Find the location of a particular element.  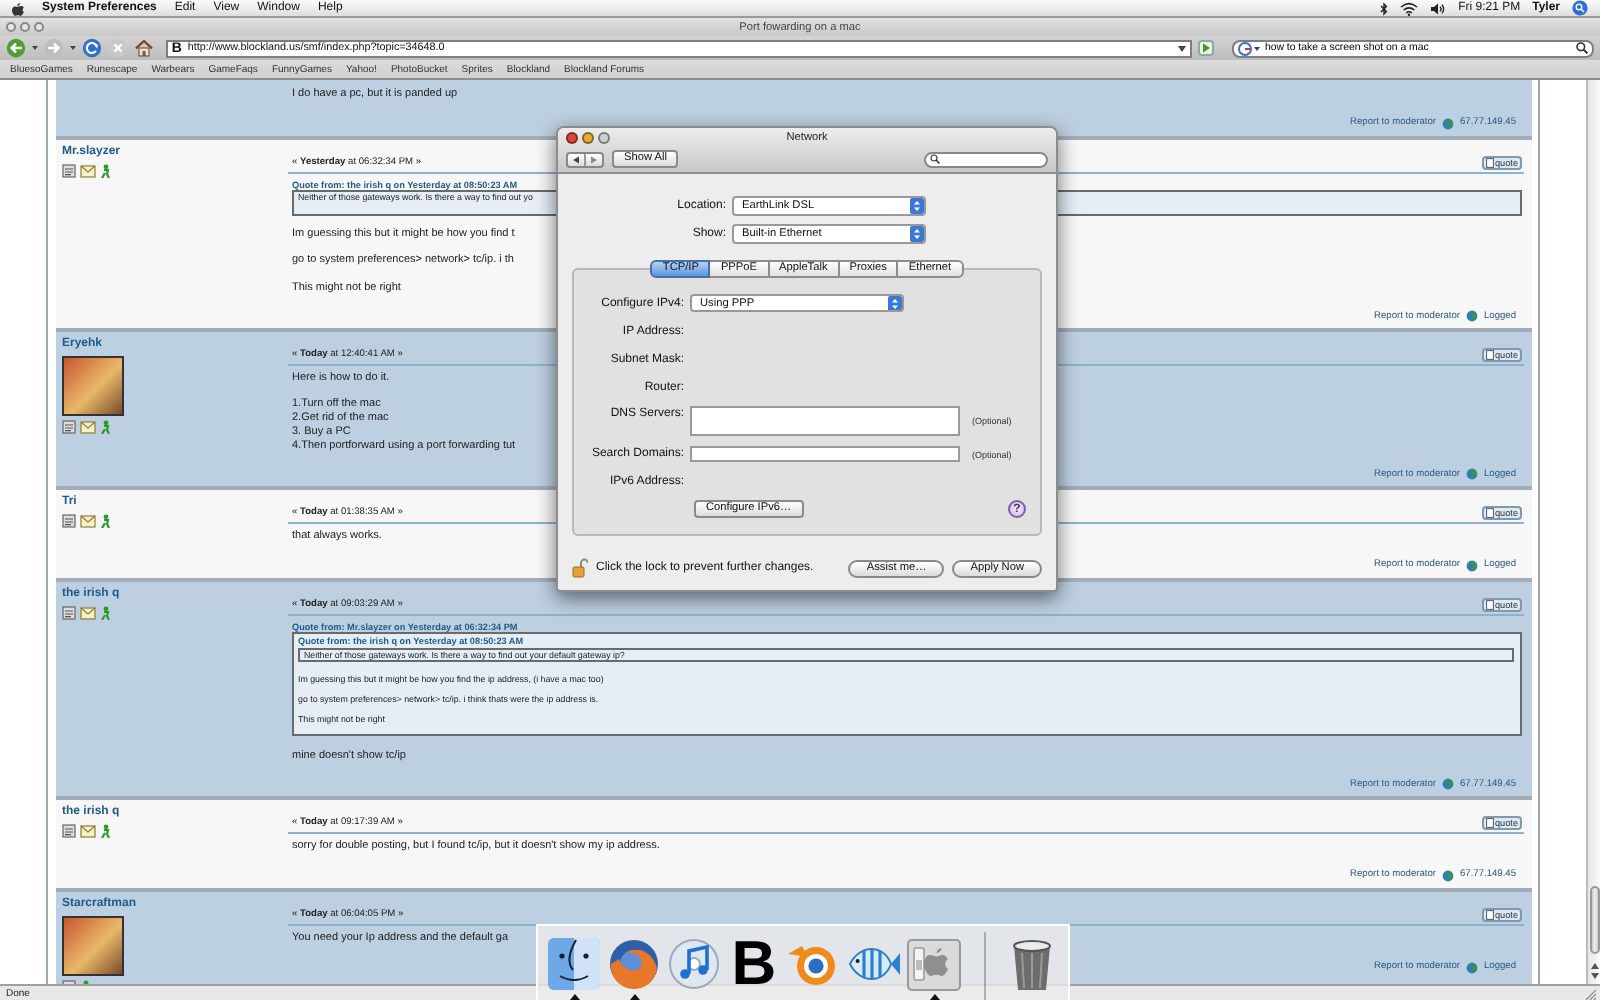

apple-icon is located at coordinates (18, 8).